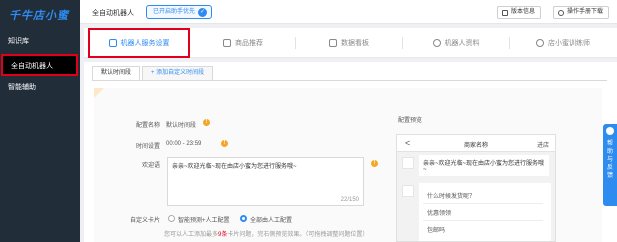  What do you see at coordinates (348, 12) in the screenshot?
I see `top-bar: 全自动机器人 已开启助手优先 ✓ 版本信息 操作手册下载` at bounding box center [348, 12].